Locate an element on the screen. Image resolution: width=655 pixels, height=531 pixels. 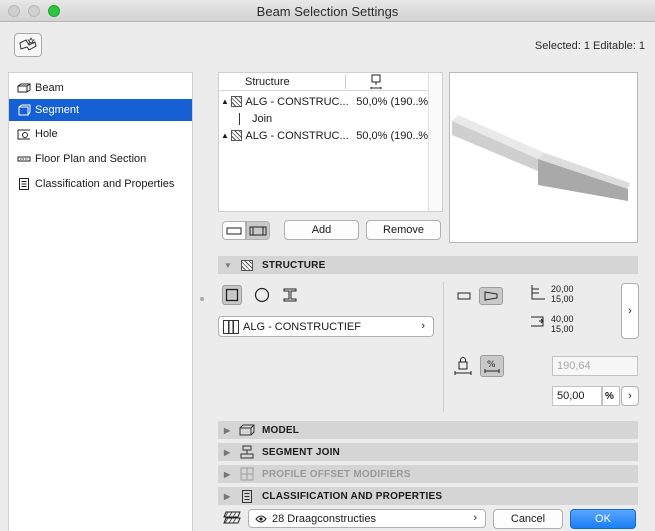
percent-height-button: % is located at coordinates (492, 366).